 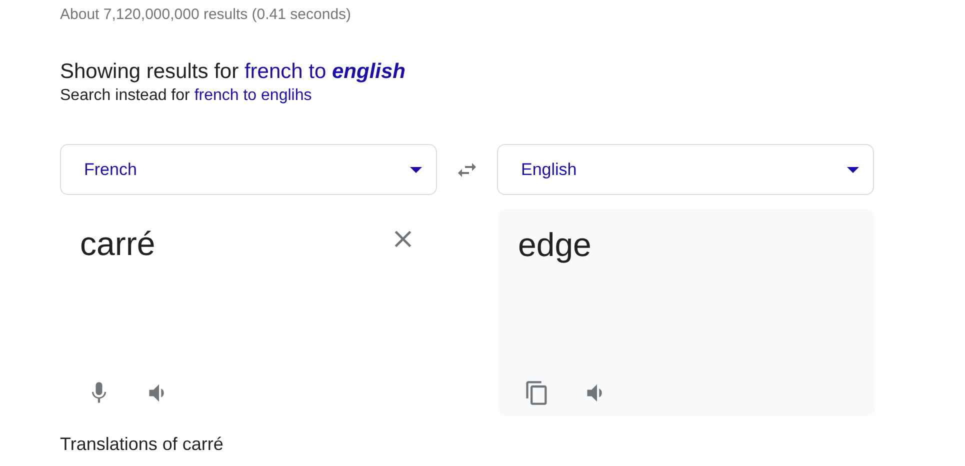 What do you see at coordinates (537, 393) in the screenshot?
I see `copy-icon` at bounding box center [537, 393].